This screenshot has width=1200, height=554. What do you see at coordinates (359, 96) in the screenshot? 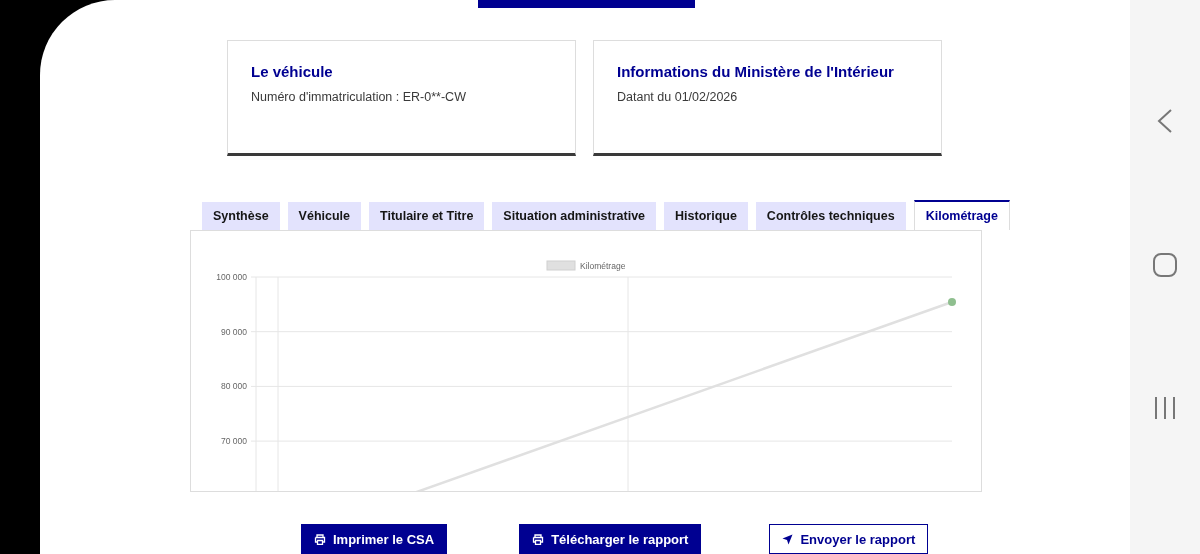
I see `card-text: Numéro d'immatriculation : ER-0**-CW` at bounding box center [359, 96].